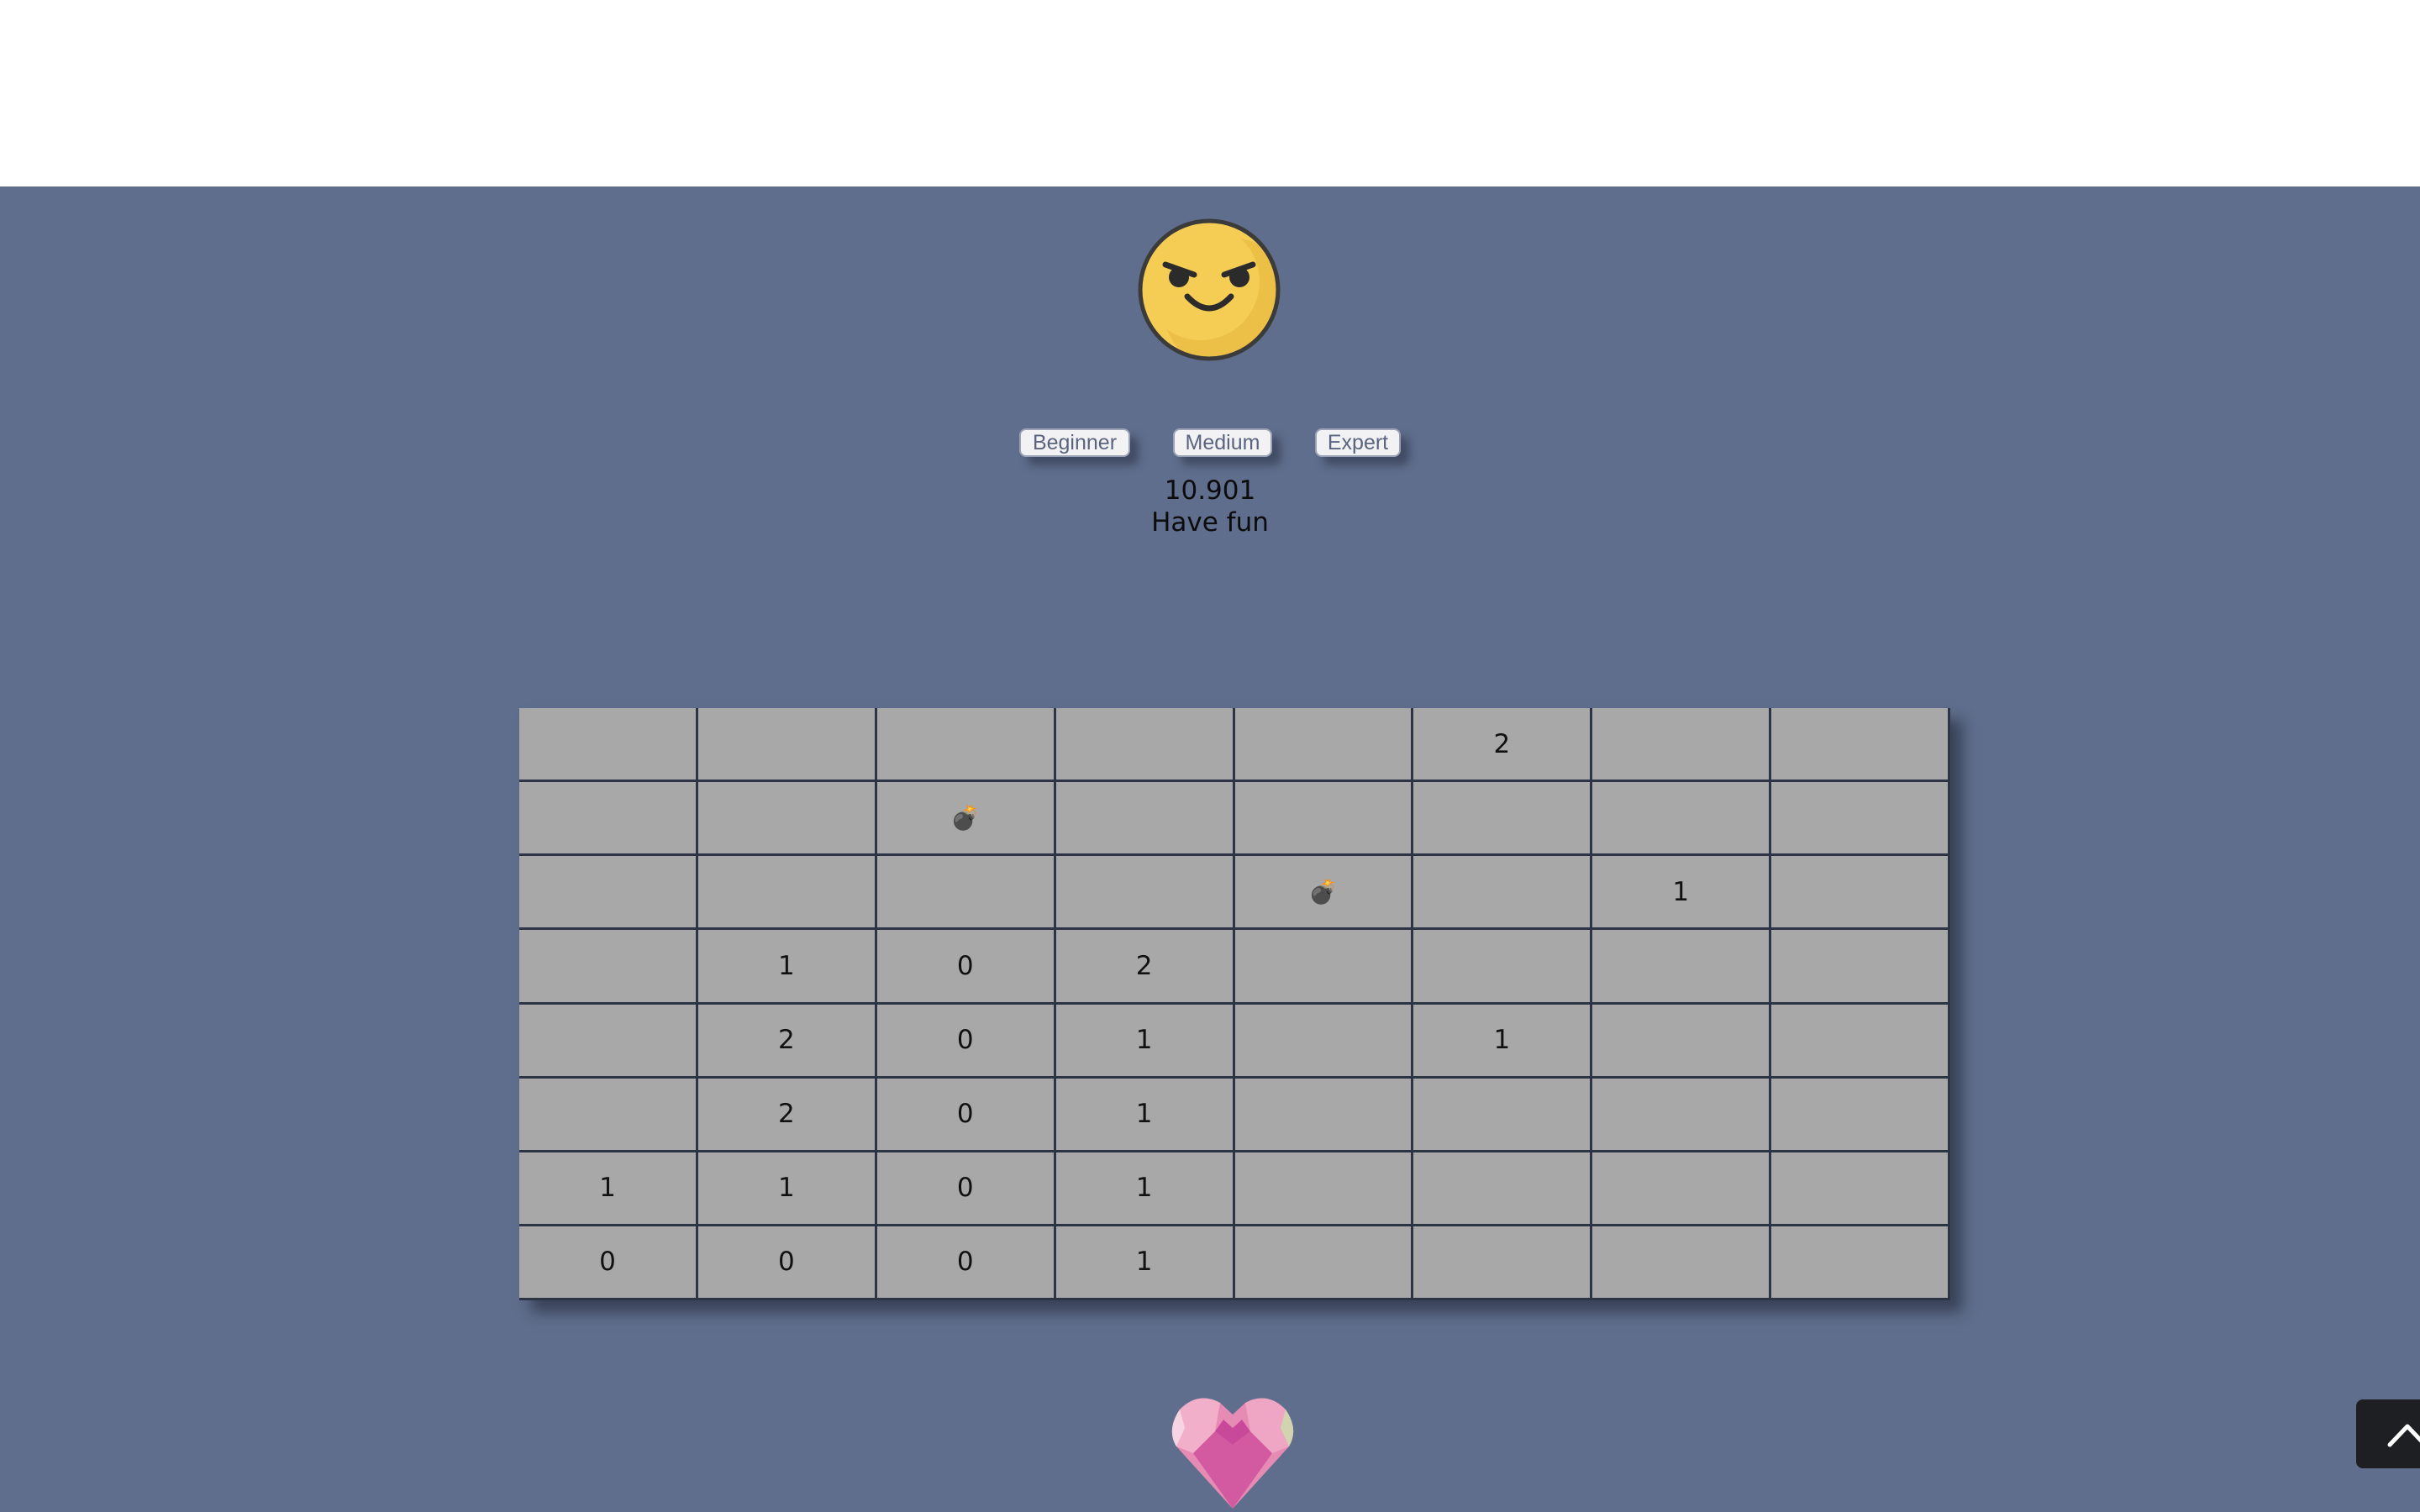  What do you see at coordinates (1210, 93) in the screenshot?
I see `top-bar` at bounding box center [1210, 93].